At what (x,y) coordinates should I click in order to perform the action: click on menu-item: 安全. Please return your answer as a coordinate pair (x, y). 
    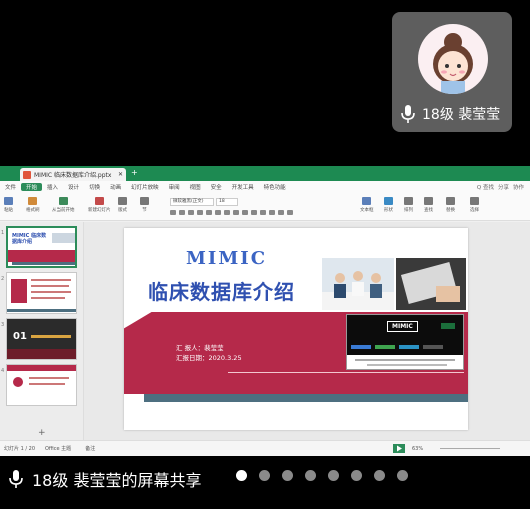
    Looking at the image, I should click on (216, 187).